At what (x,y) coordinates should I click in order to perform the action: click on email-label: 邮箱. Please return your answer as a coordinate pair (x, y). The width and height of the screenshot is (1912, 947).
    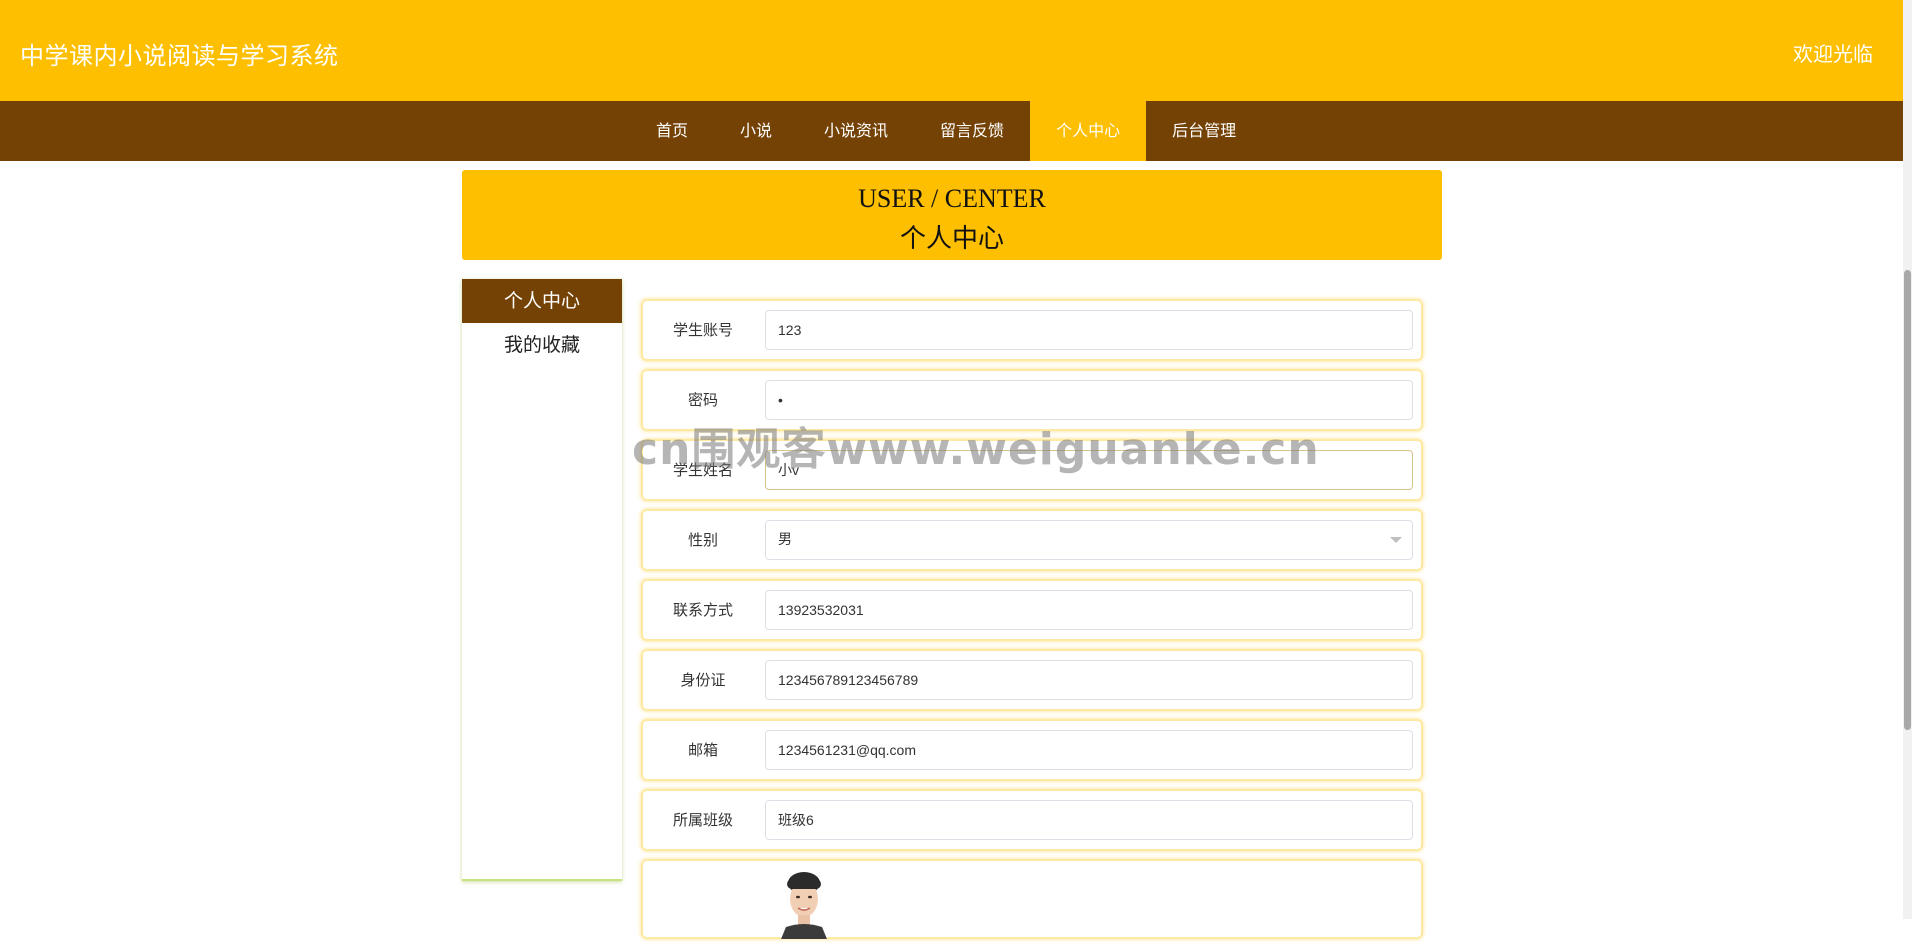
    Looking at the image, I should click on (702, 750).